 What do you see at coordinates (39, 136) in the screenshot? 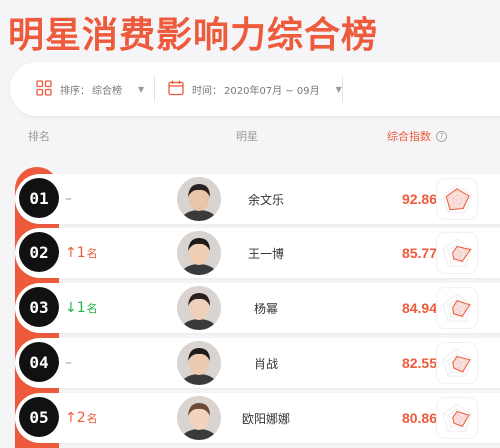
I see `column-header-rank: 排名` at bounding box center [39, 136].